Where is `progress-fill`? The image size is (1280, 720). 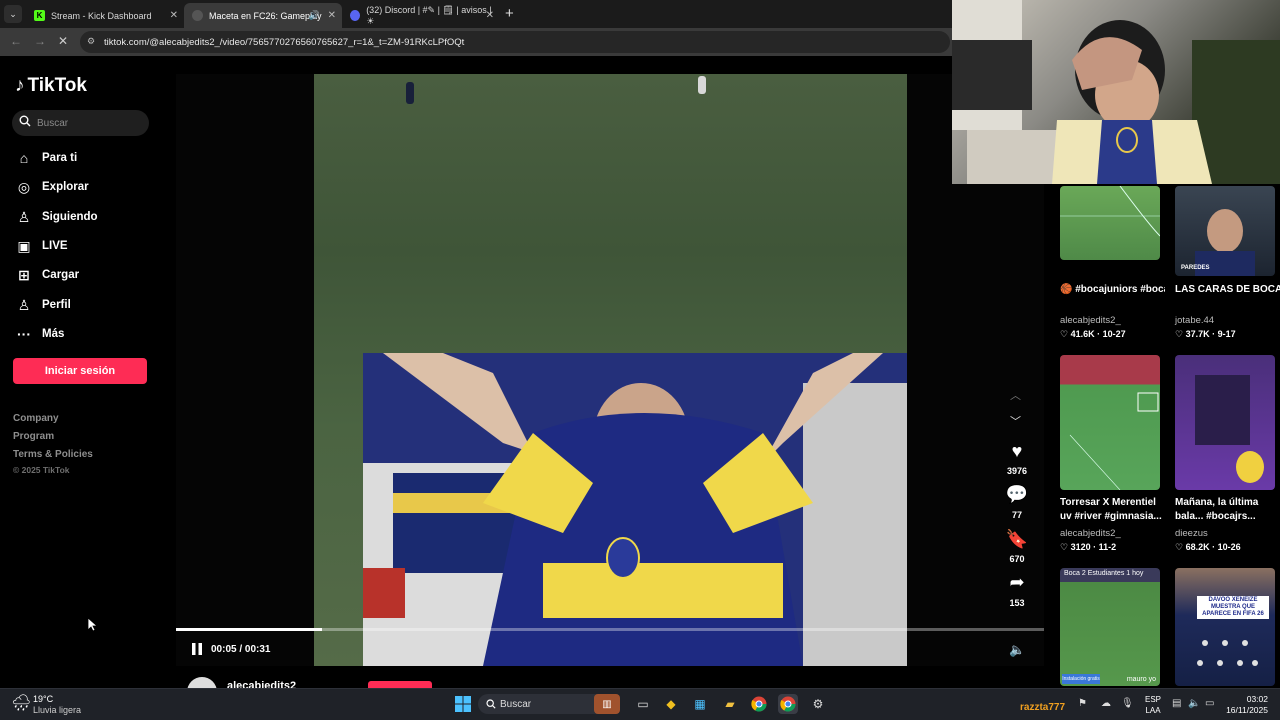 progress-fill is located at coordinates (249, 629).